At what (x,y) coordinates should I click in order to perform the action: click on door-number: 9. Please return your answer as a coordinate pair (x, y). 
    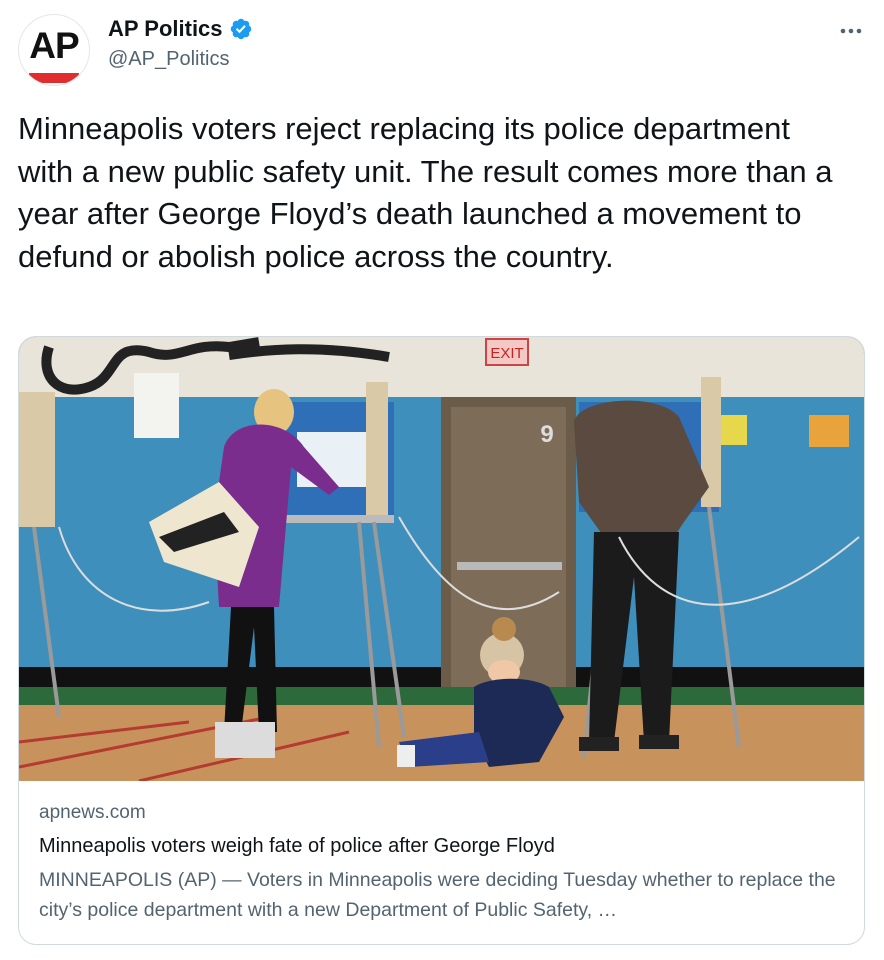
    Looking at the image, I should click on (546, 434).